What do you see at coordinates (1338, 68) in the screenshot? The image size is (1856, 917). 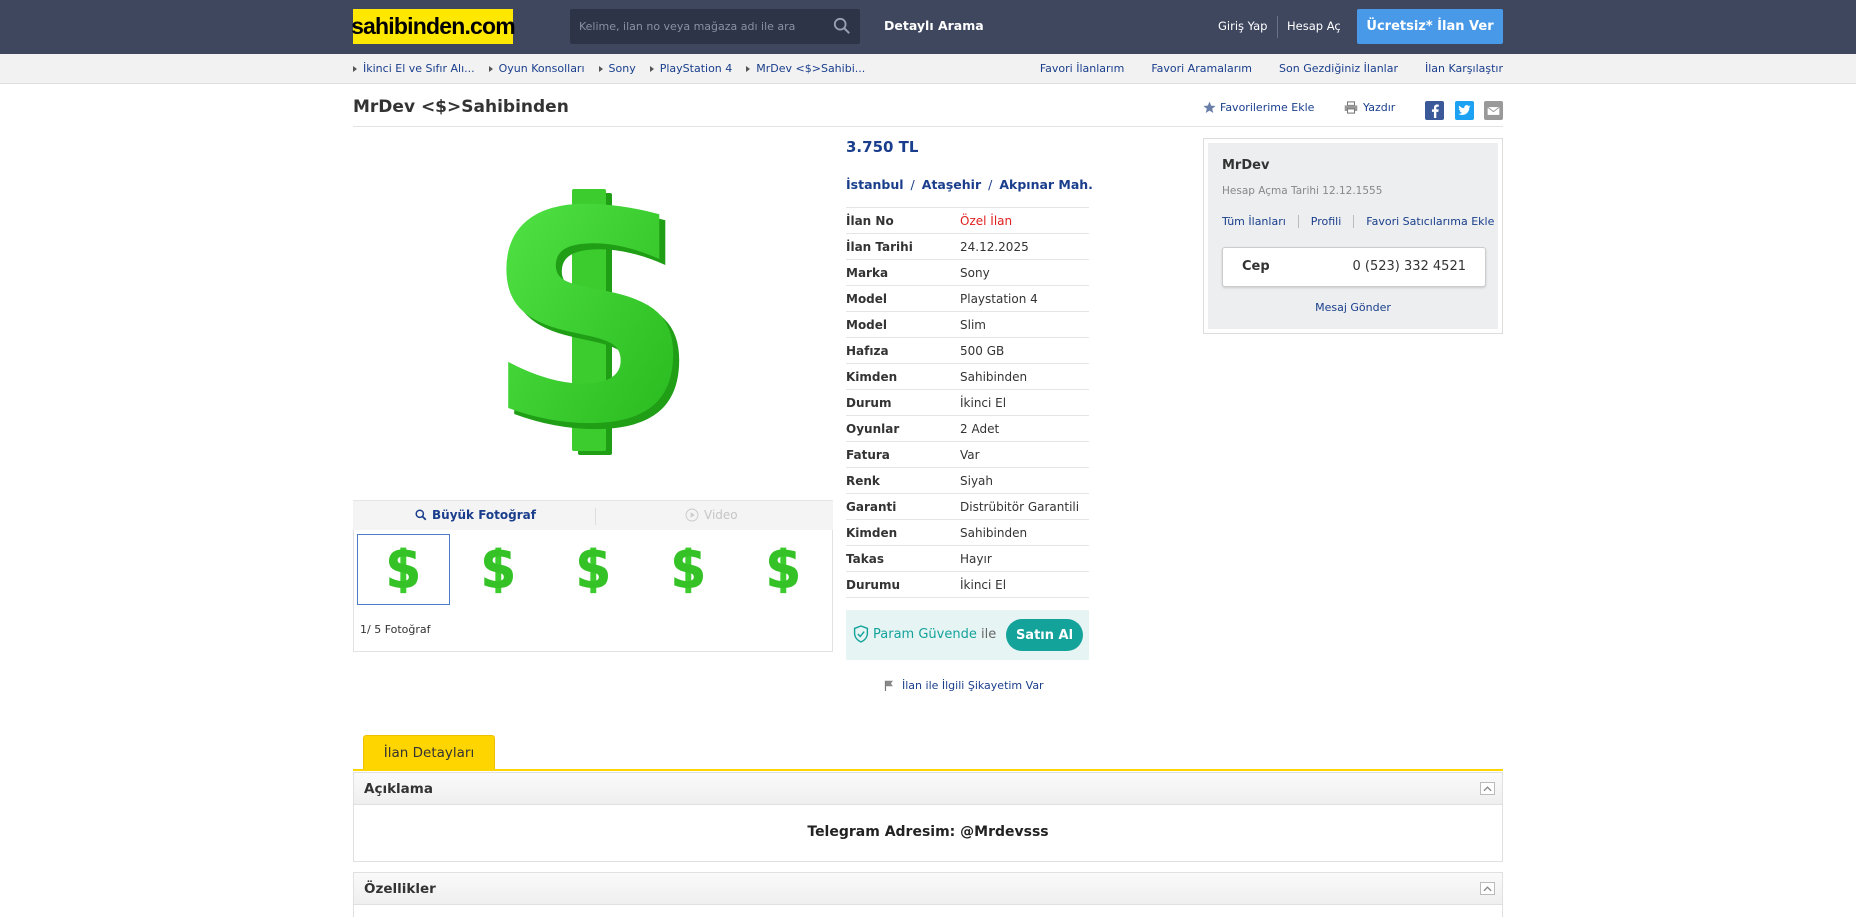 I see `recently-viewed-link: Son Gezdiğiniz İlanlar` at bounding box center [1338, 68].